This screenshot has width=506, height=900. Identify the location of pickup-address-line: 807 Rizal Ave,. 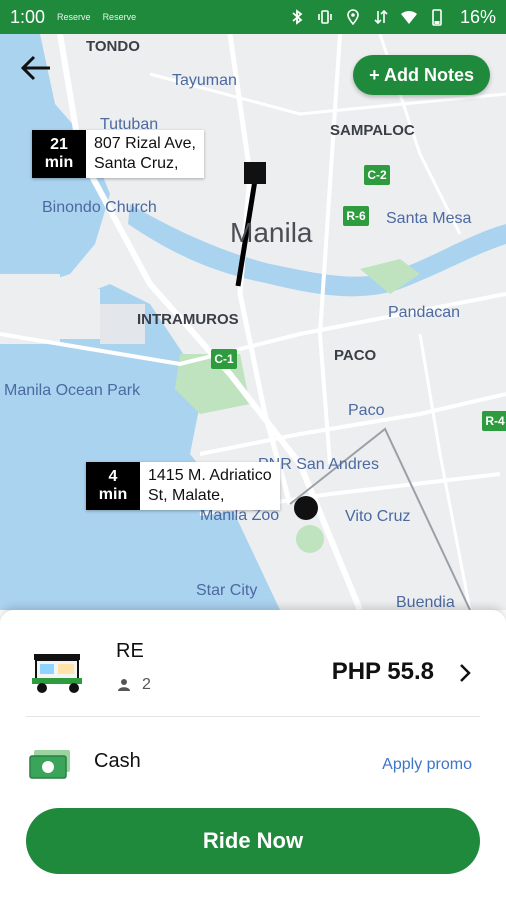
(145, 143).